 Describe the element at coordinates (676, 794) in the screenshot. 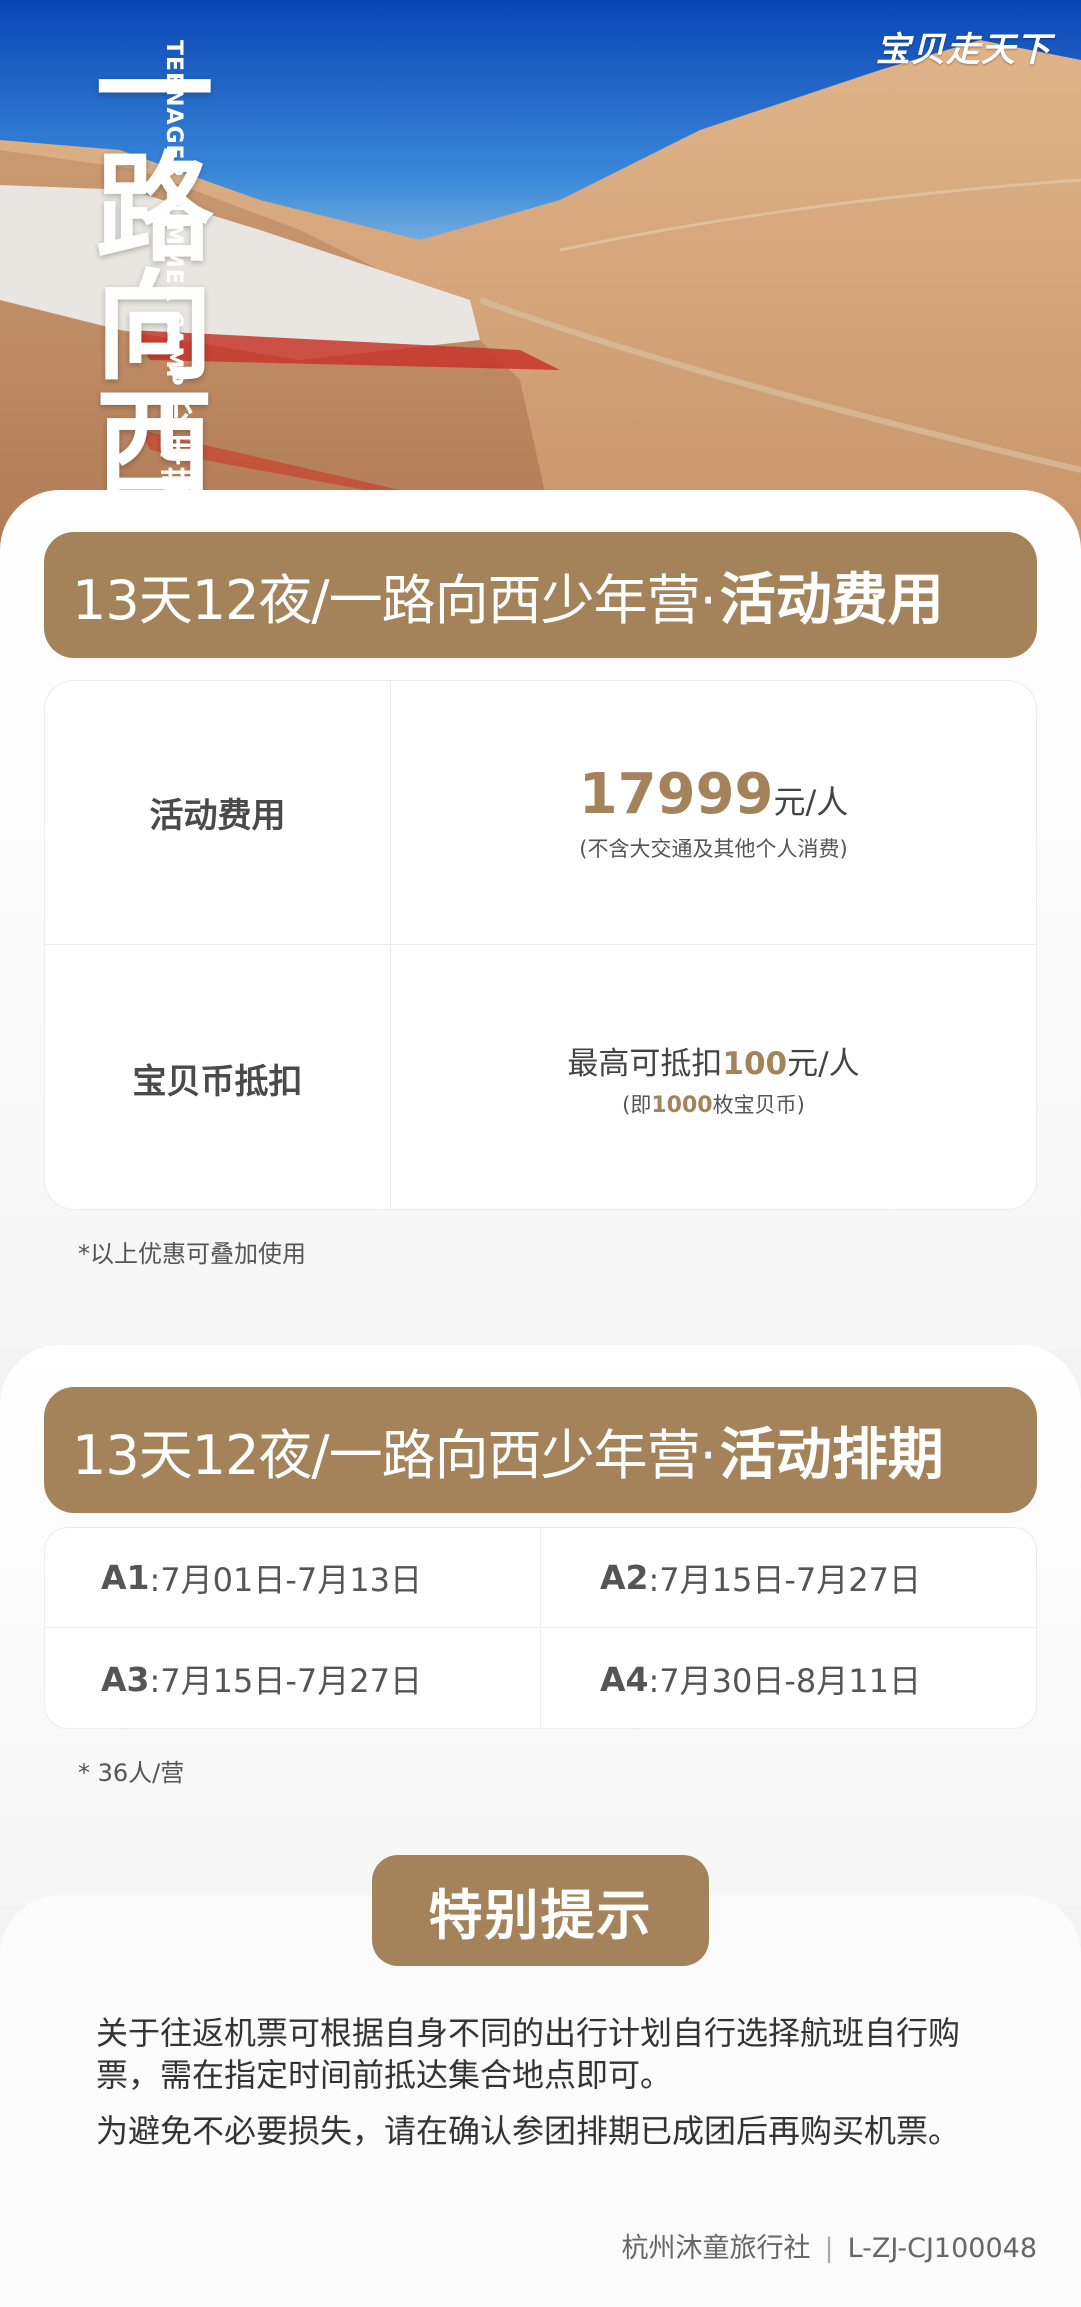

I see `price-amount: 17999` at that location.